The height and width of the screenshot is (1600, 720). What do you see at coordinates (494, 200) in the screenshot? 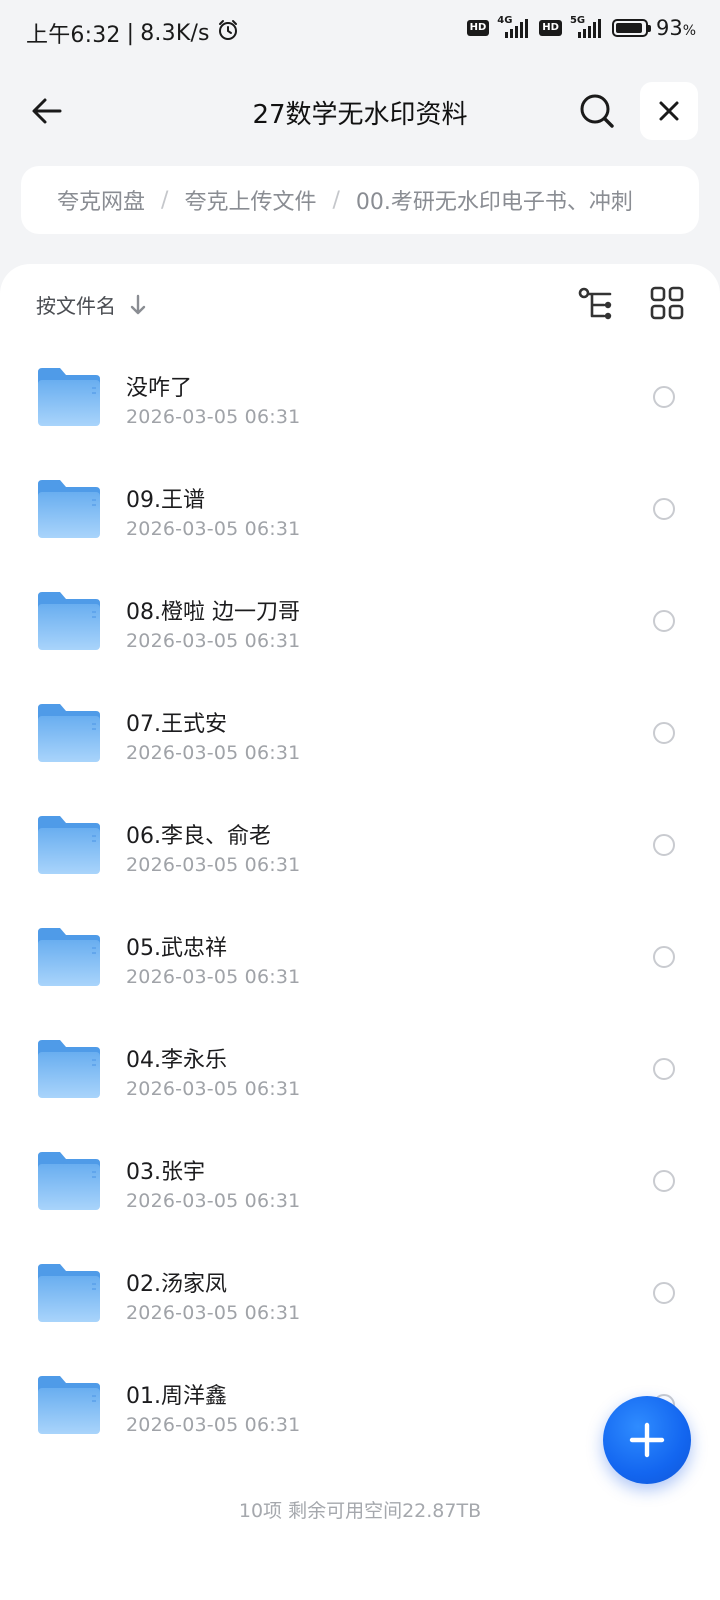
I see `breadcrumb-item-3: 00.考研无水印电子书、冲刺` at bounding box center [494, 200].